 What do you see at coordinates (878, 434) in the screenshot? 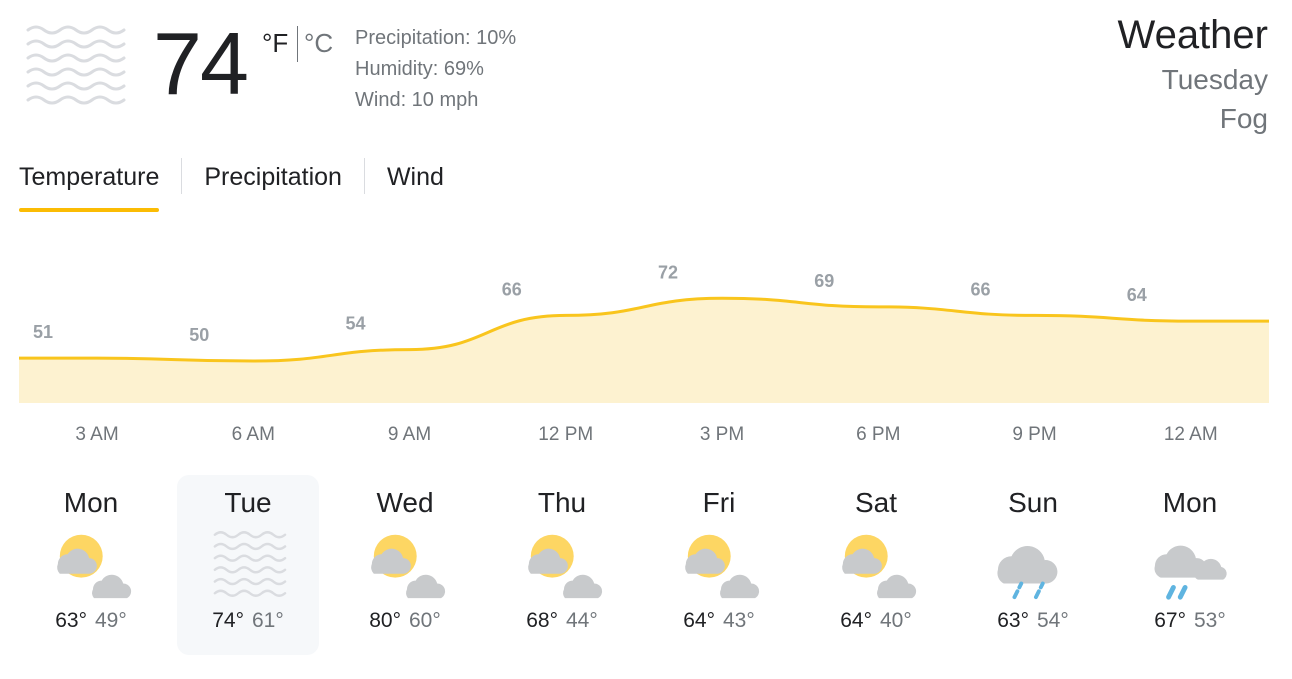
I see `chart-x-tick-label: 6 PM` at bounding box center [878, 434].